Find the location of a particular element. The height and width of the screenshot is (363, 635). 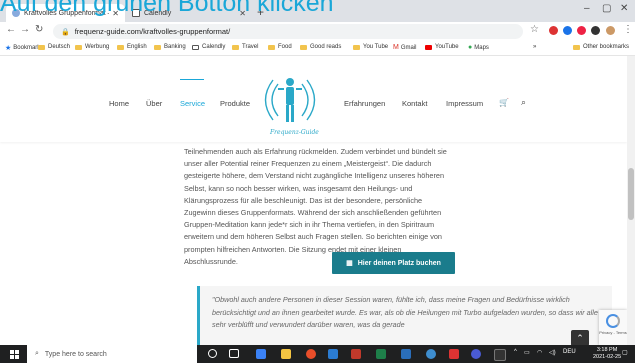

chevron-up-icon: ⌃ is located at coordinates (580, 337).